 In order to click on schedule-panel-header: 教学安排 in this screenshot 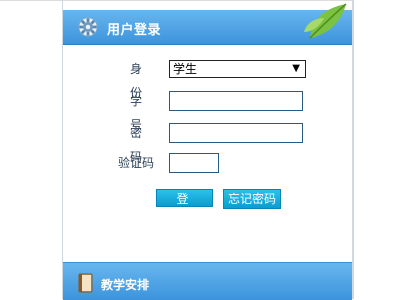, I will do `click(207, 281)`.